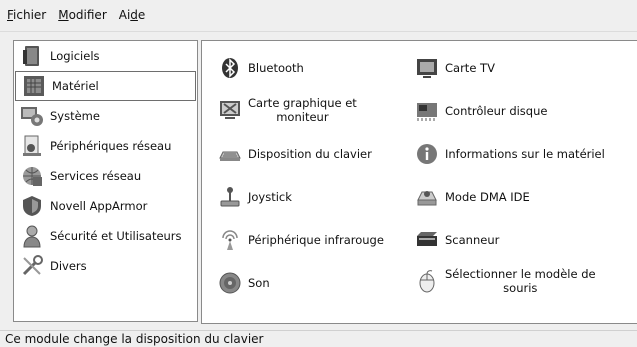  What do you see at coordinates (230, 197) in the screenshot?
I see `joystick-icon` at bounding box center [230, 197].